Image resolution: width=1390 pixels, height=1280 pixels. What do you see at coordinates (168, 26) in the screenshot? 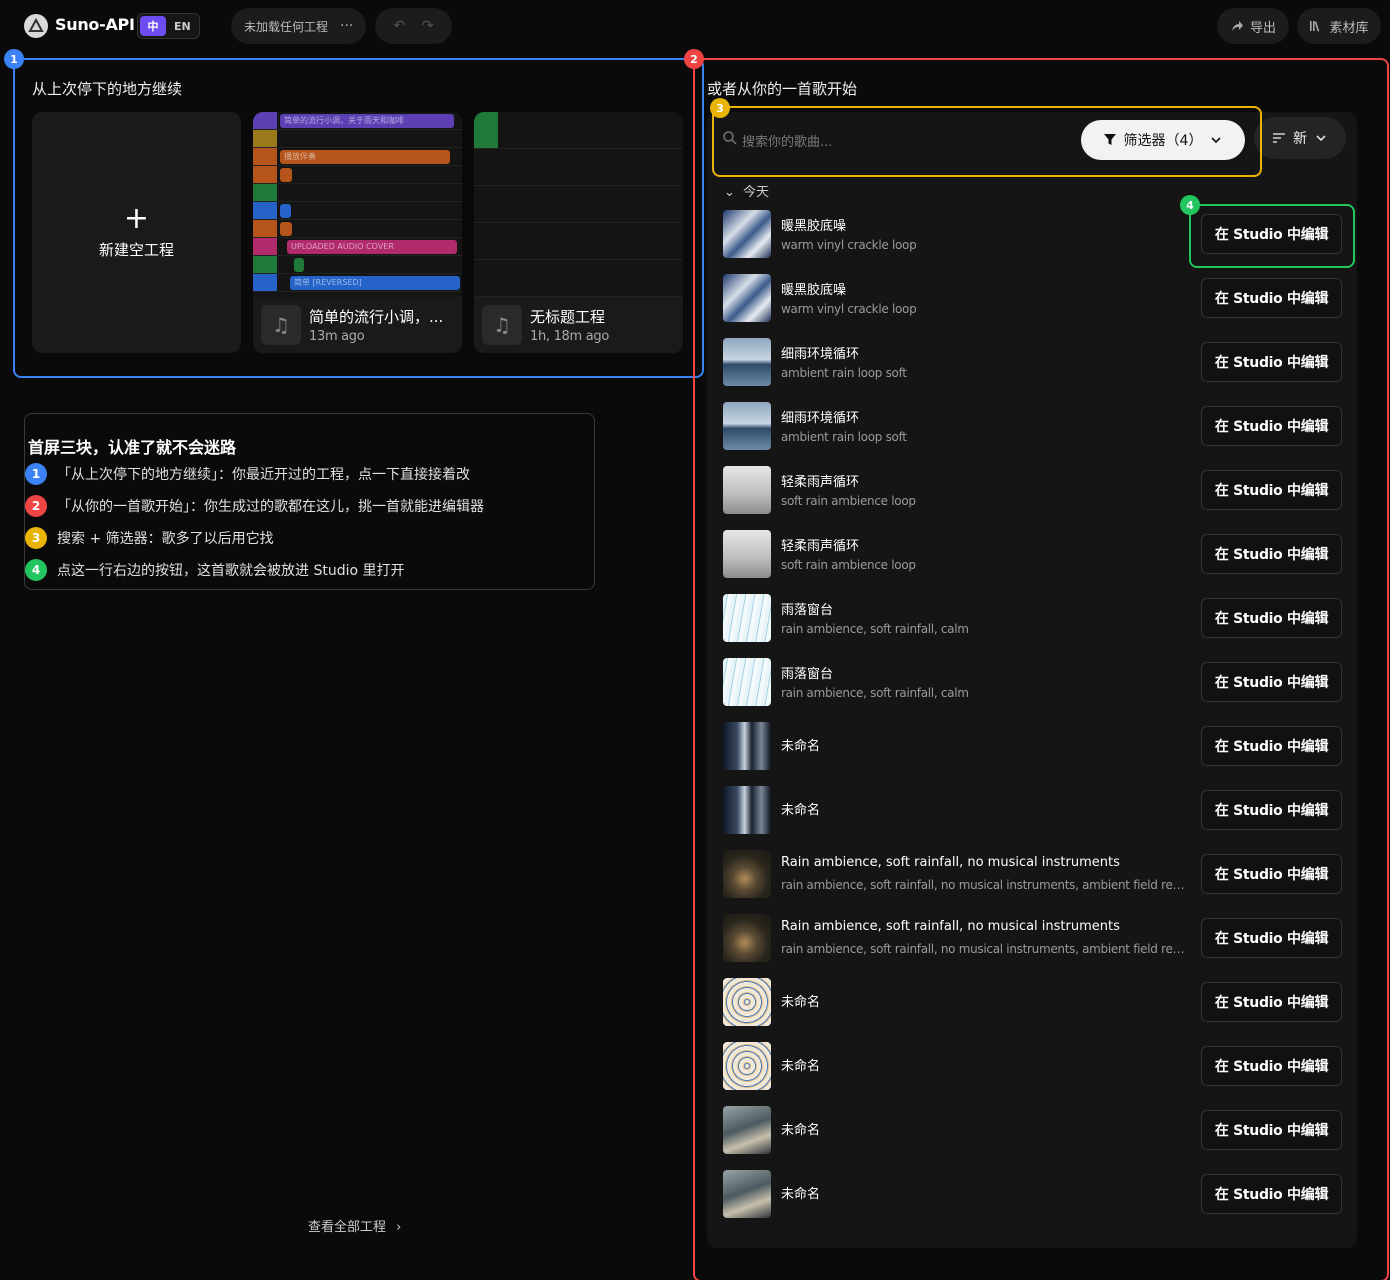
I see `language-toggle: 中 EN` at bounding box center [168, 26].